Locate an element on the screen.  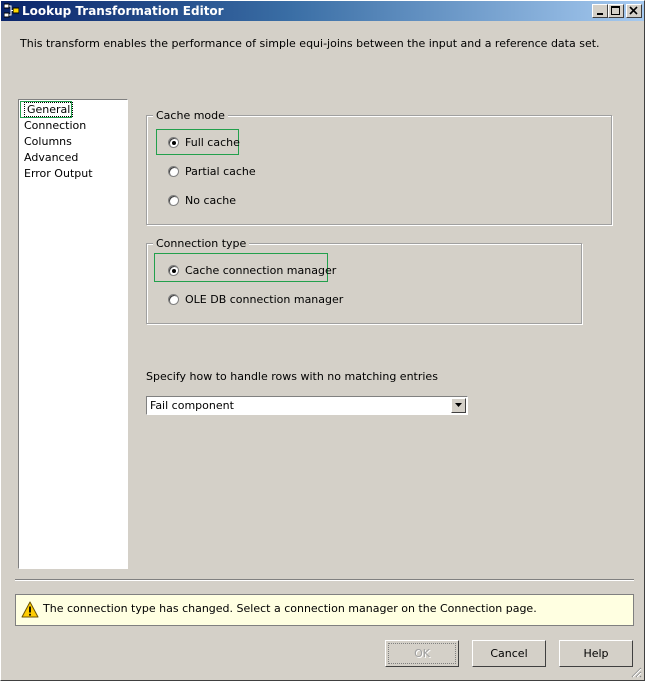
maximize-button is located at coordinates (616, 11).